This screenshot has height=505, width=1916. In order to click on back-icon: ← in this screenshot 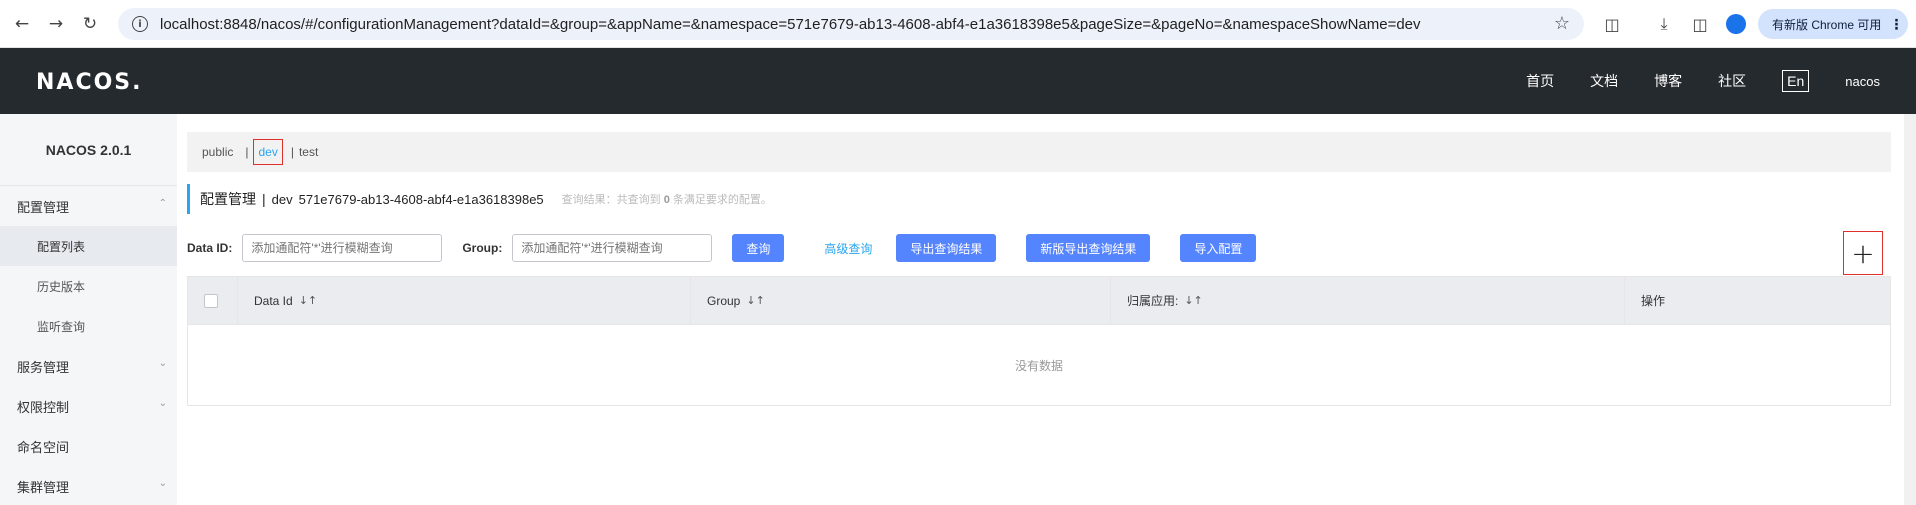, I will do `click(22, 24)`.